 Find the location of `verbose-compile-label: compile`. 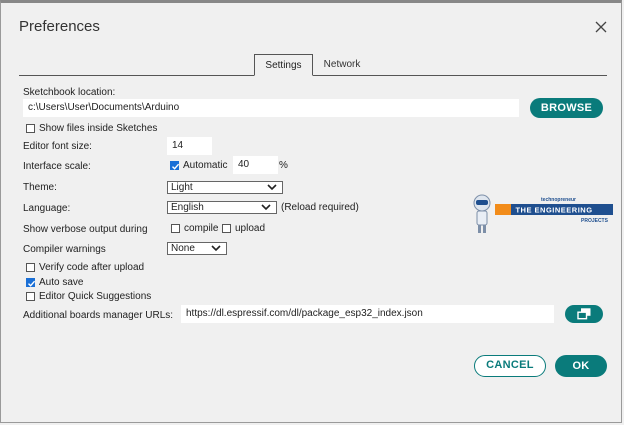

verbose-compile-label: compile is located at coordinates (201, 228).